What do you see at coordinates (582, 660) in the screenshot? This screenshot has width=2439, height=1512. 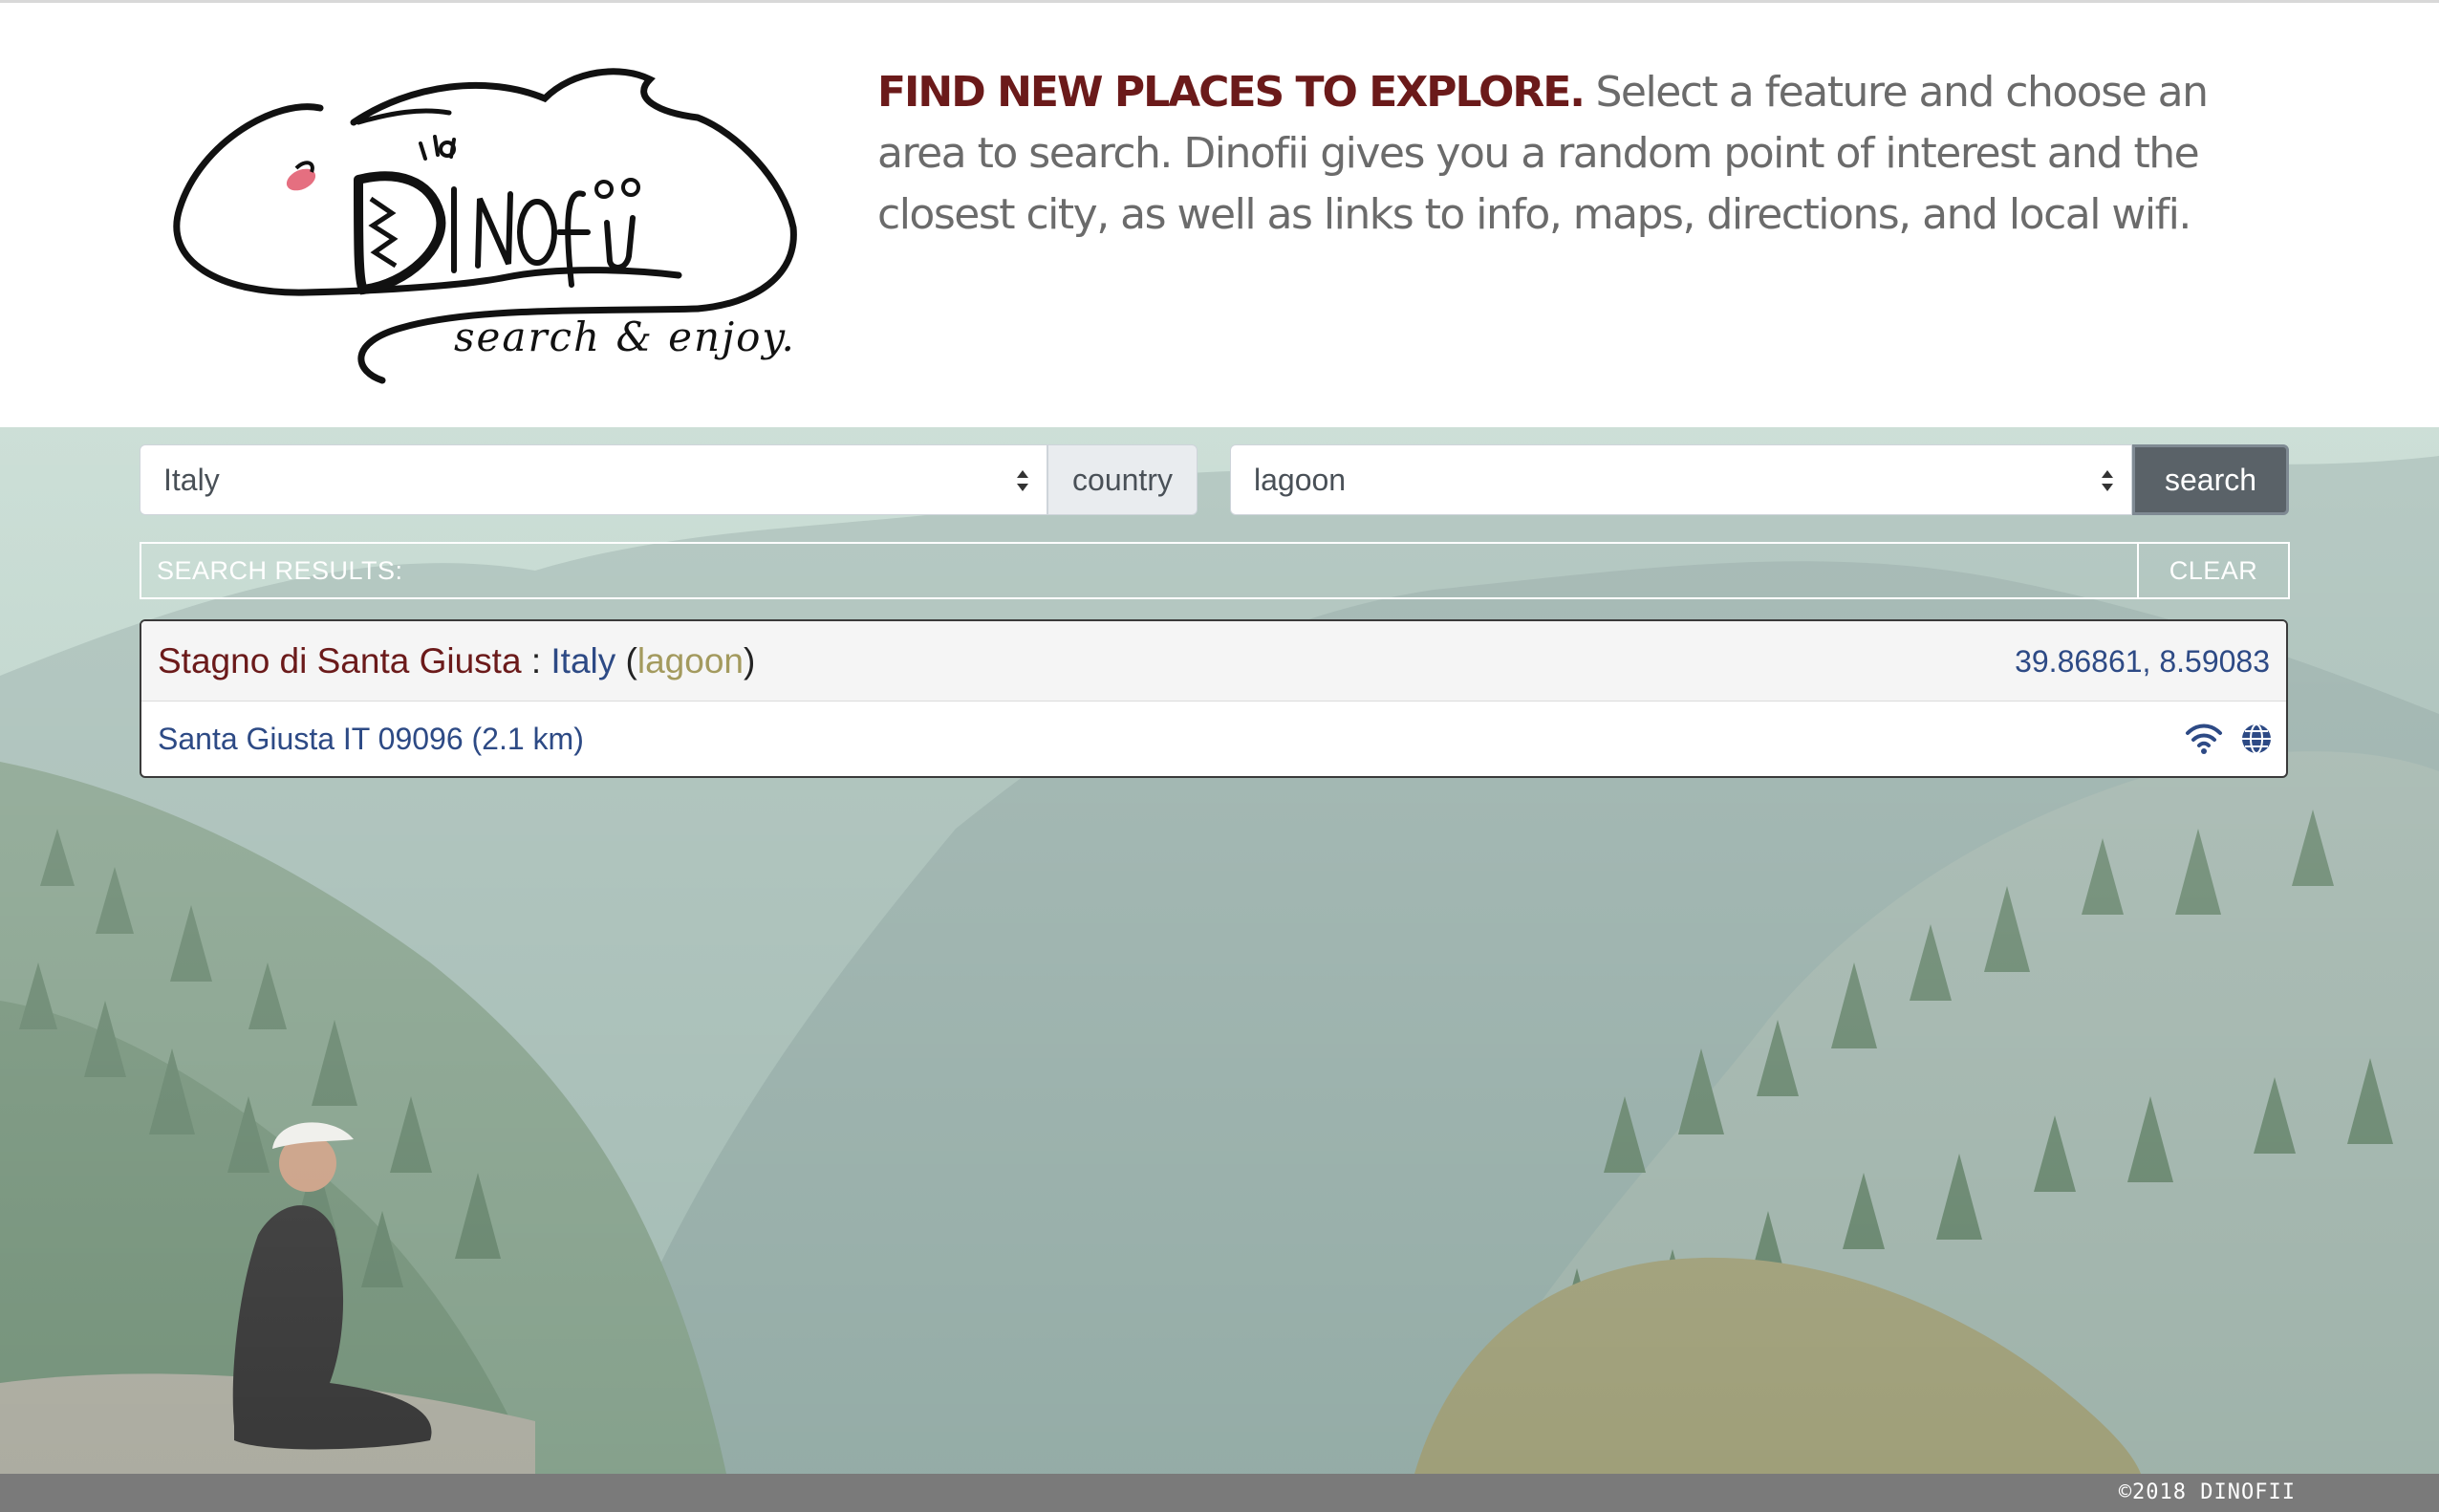 I see `place-country-link: Italy` at bounding box center [582, 660].